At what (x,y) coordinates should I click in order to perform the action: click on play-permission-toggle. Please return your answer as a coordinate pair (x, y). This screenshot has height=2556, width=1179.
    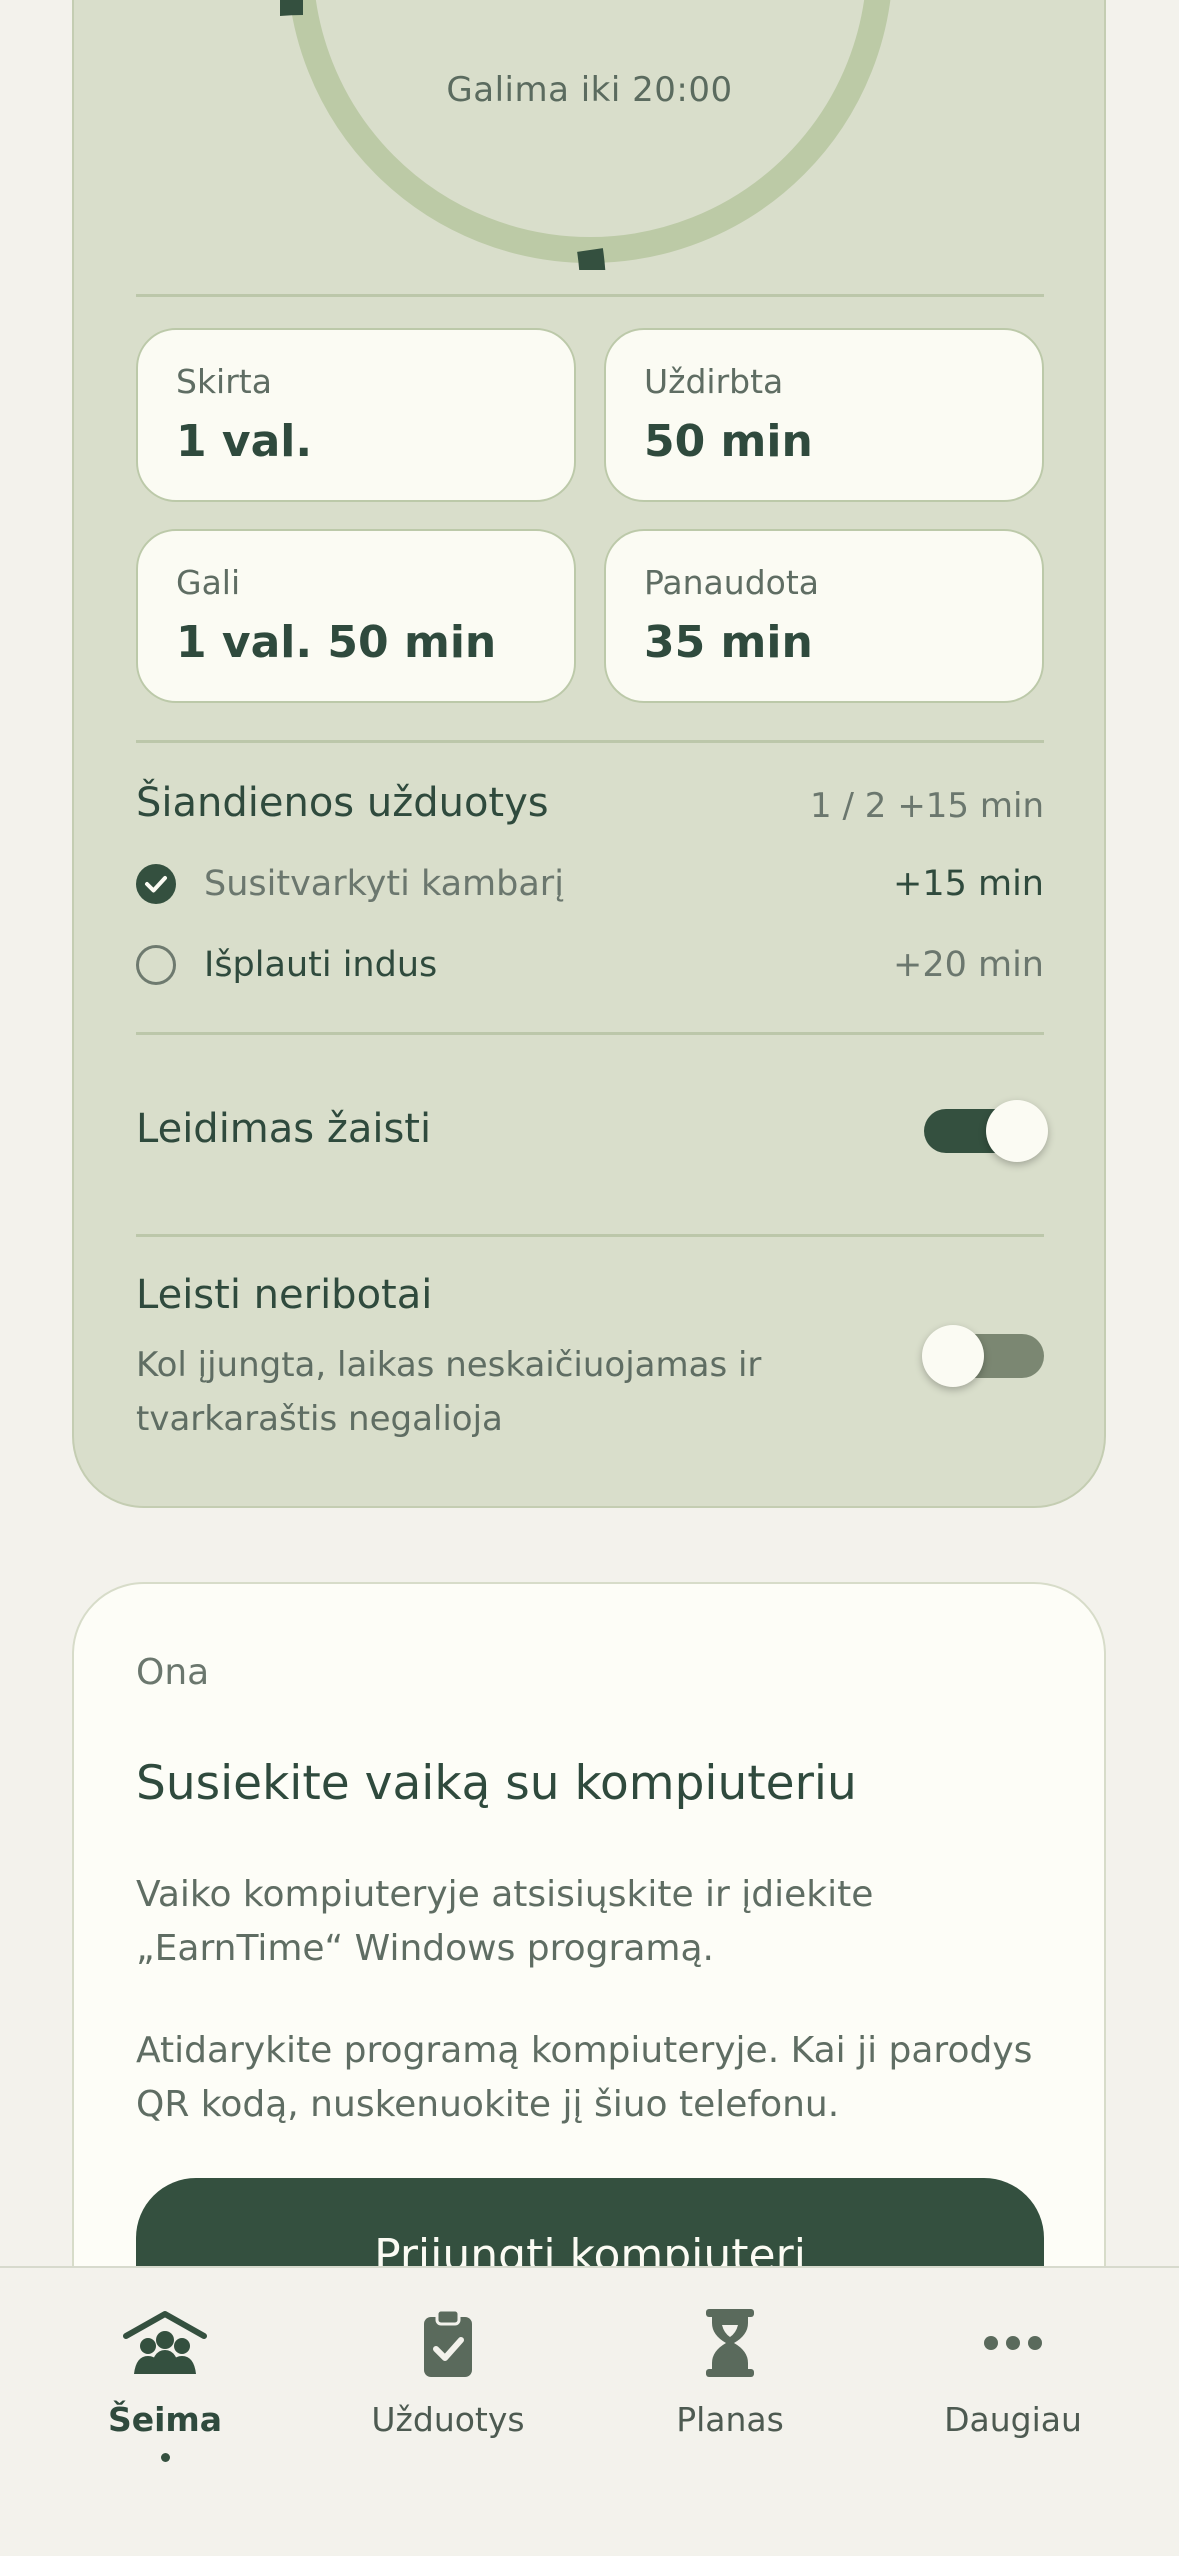
    Looking at the image, I should click on (986, 1131).